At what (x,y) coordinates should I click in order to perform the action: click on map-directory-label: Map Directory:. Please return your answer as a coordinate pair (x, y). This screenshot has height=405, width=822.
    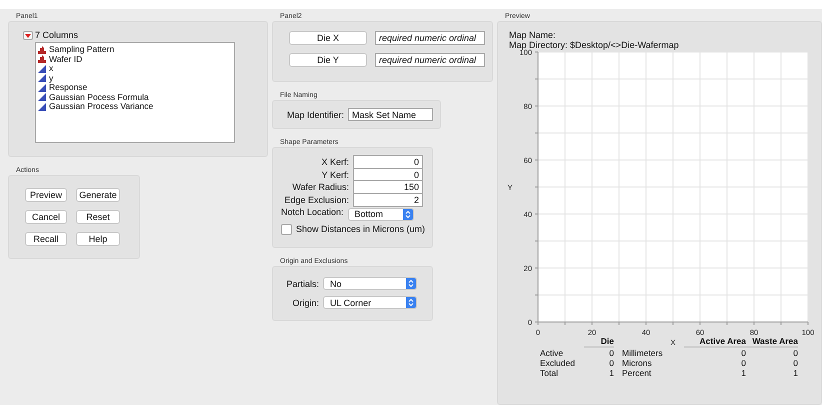
    Looking at the image, I should click on (538, 45).